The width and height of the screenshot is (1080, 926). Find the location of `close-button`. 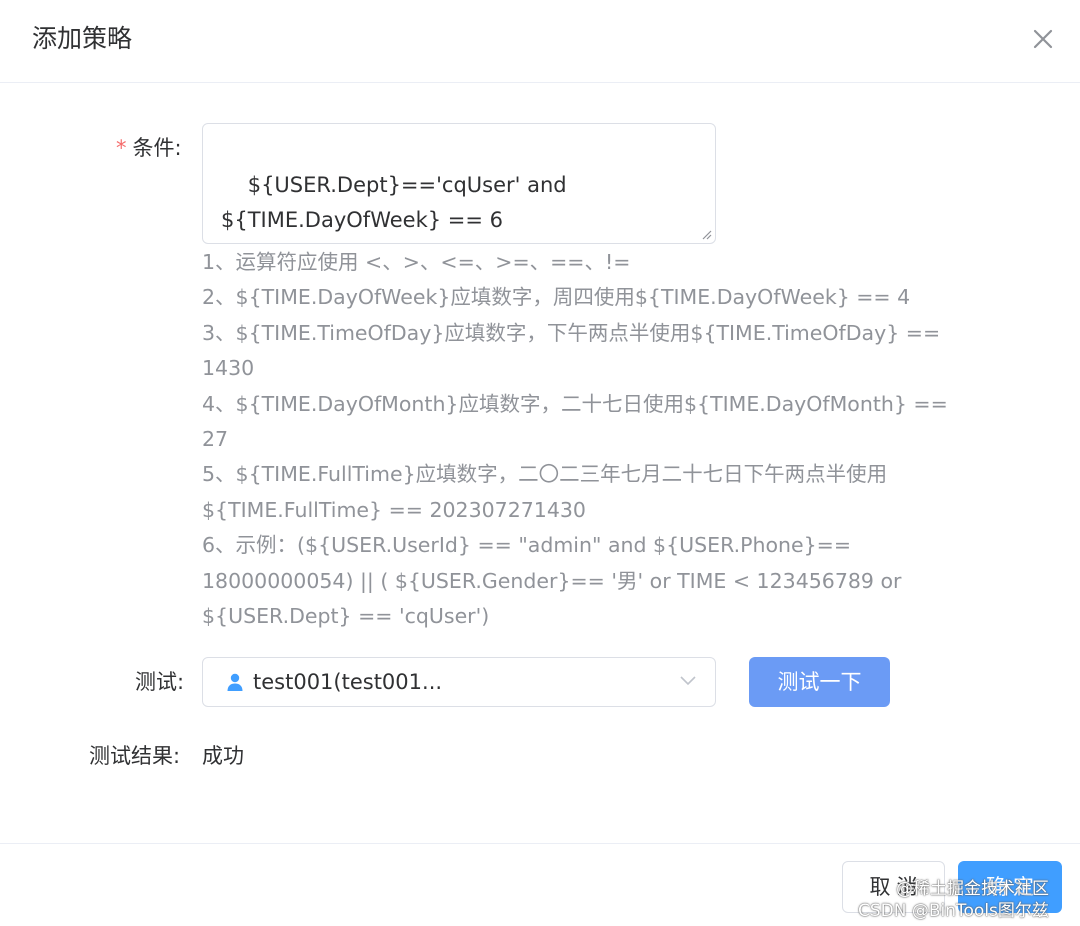

close-button is located at coordinates (1043, 39).